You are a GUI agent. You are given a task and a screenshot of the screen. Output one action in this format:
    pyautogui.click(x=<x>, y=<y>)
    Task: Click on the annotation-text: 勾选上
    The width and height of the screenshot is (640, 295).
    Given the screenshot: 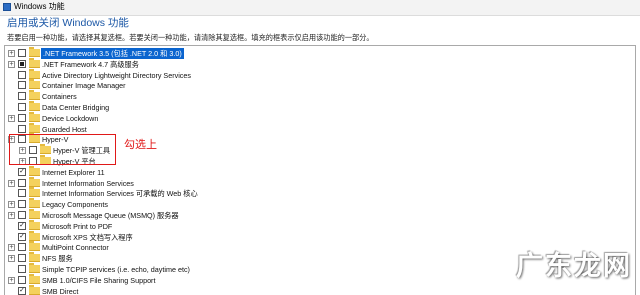 What is the action you would take?
    pyautogui.click(x=140, y=145)
    